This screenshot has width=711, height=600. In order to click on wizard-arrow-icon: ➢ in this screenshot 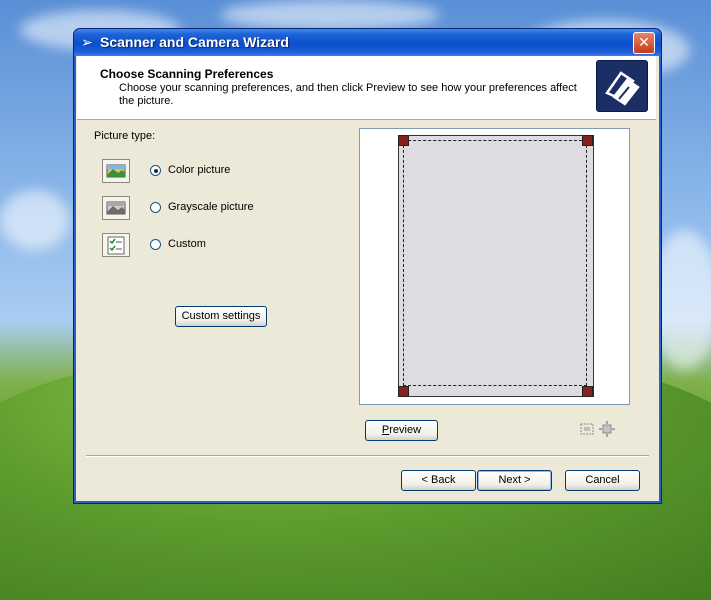, I will do `click(87, 42)`.